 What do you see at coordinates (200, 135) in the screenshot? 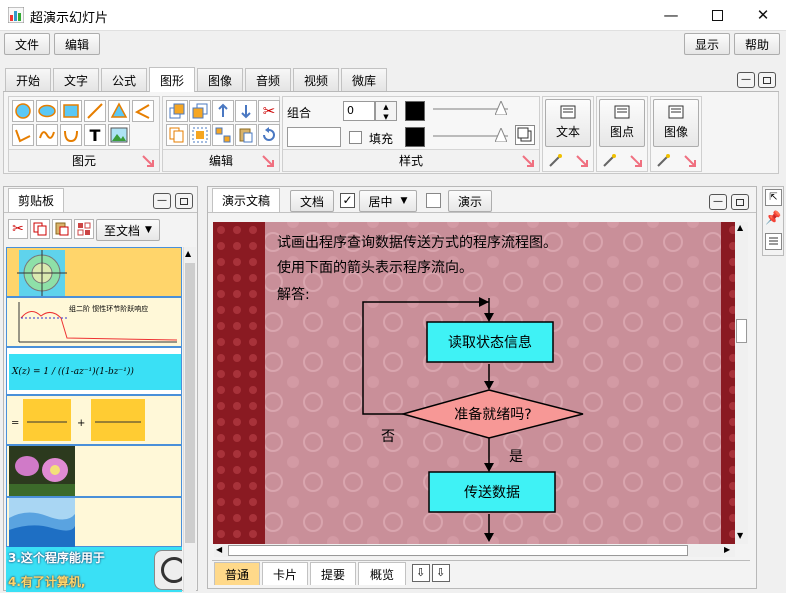
I see `group-tool` at bounding box center [200, 135].